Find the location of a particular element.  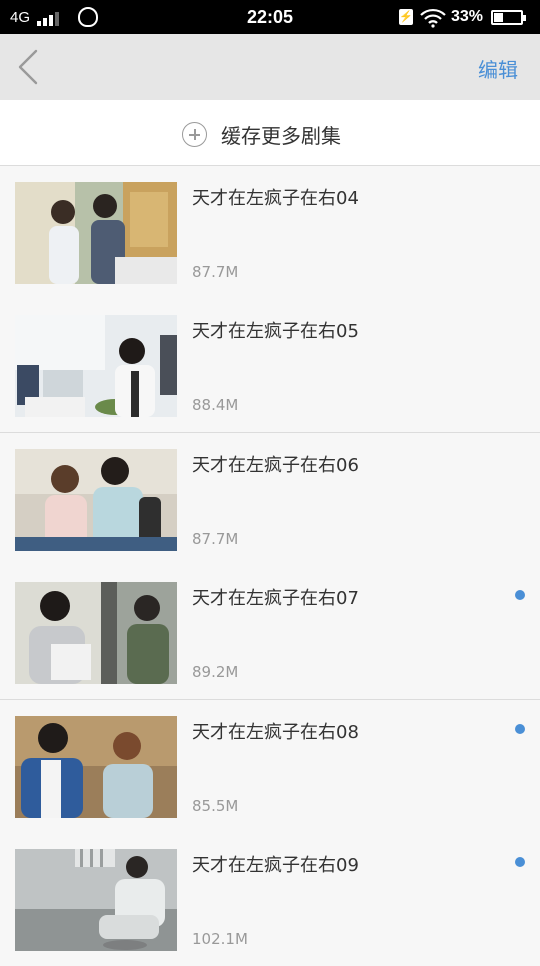

episode-size: 85.5M is located at coordinates (215, 806).